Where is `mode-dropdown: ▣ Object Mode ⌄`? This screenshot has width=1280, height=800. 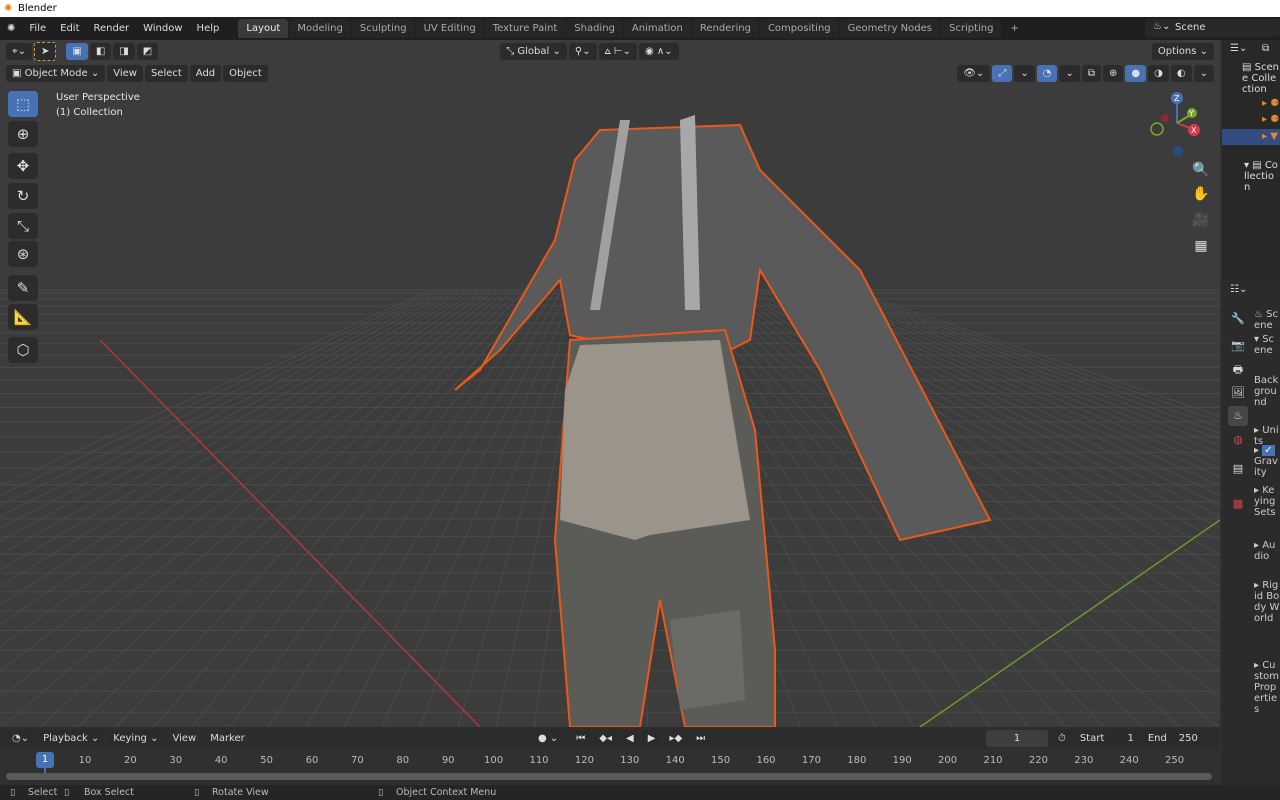
mode-dropdown: ▣ Object Mode ⌄ is located at coordinates (56, 73).